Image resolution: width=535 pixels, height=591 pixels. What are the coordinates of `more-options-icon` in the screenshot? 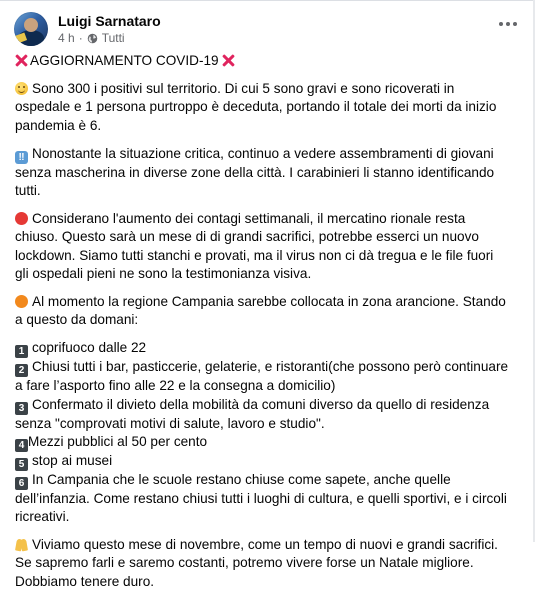 It's located at (508, 24).